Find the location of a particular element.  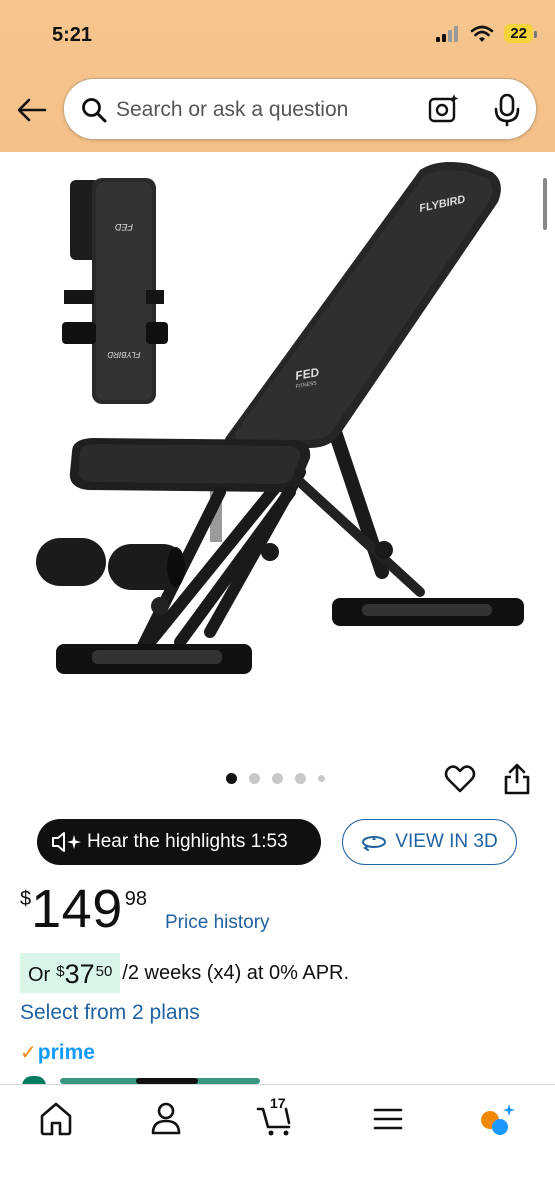

microphone-icon is located at coordinates (507, 110).